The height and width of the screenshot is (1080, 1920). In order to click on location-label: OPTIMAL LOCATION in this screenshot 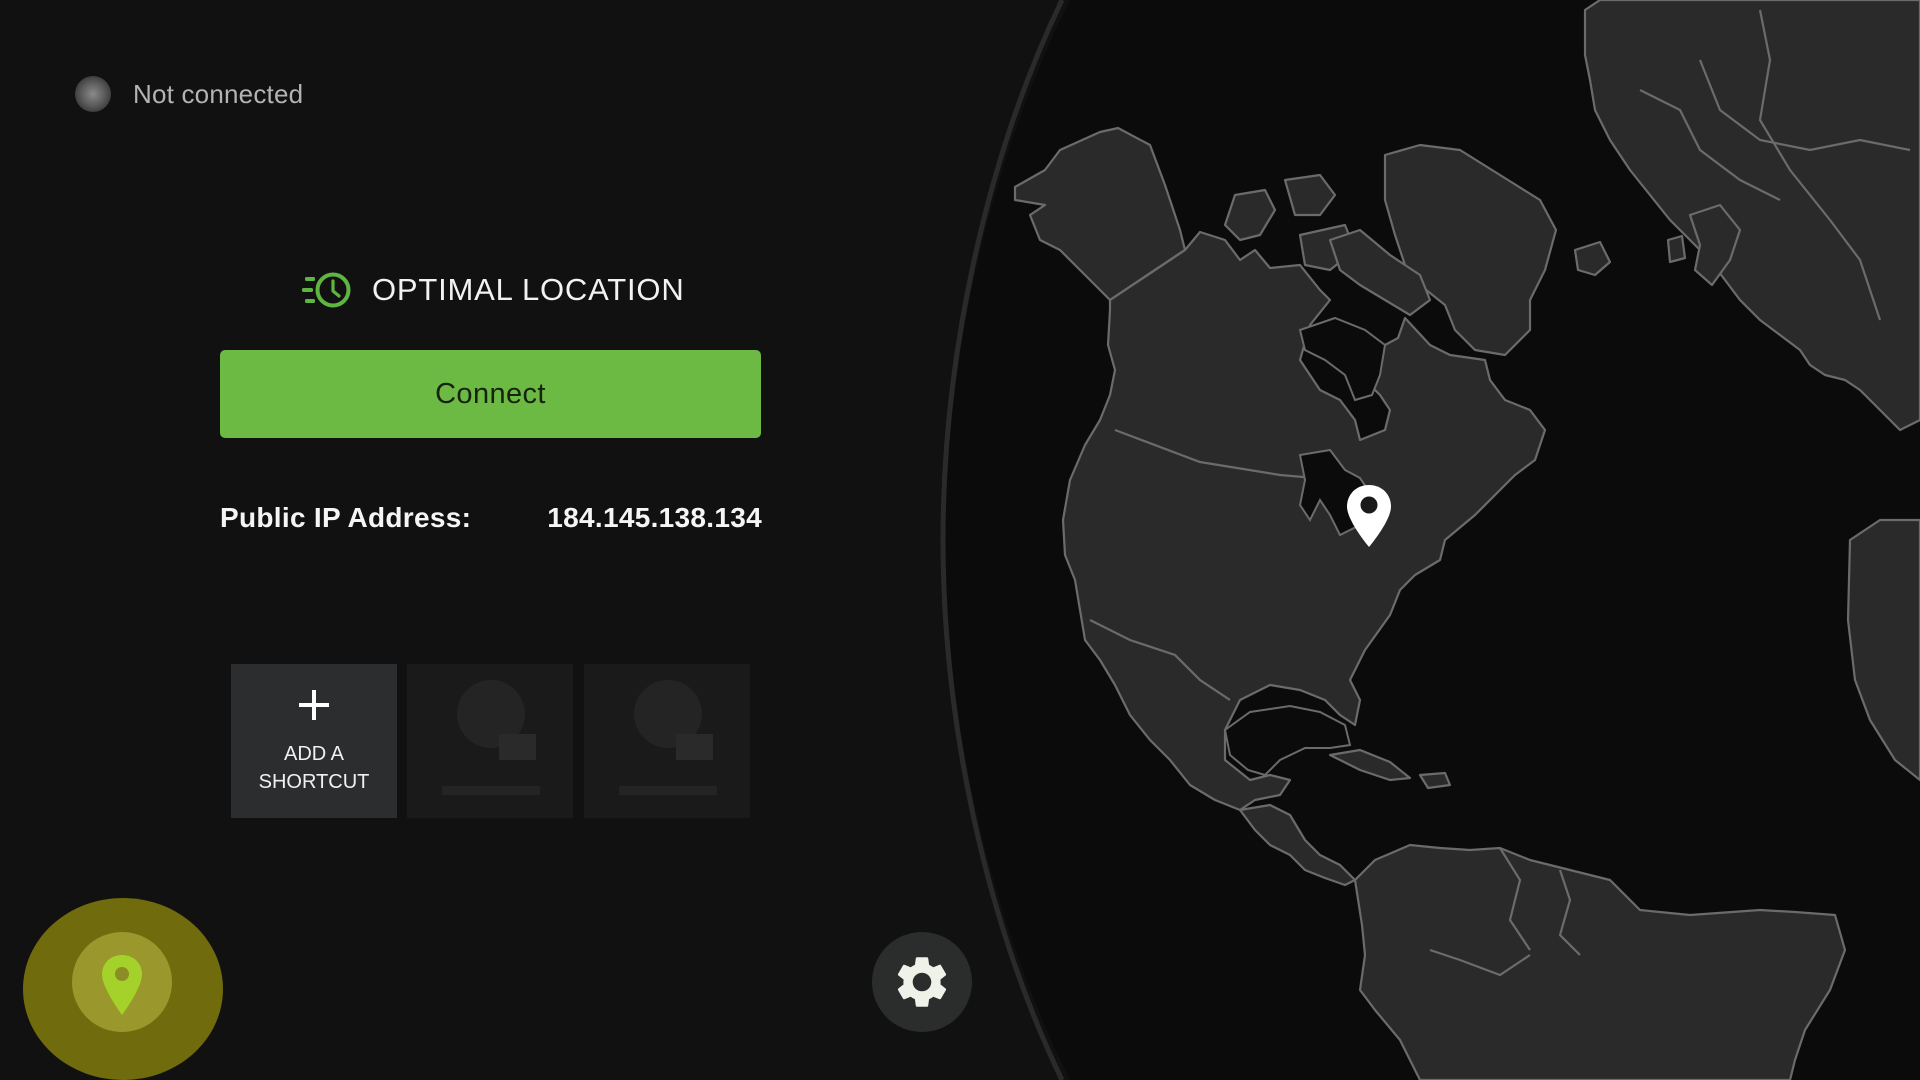, I will do `click(528, 289)`.